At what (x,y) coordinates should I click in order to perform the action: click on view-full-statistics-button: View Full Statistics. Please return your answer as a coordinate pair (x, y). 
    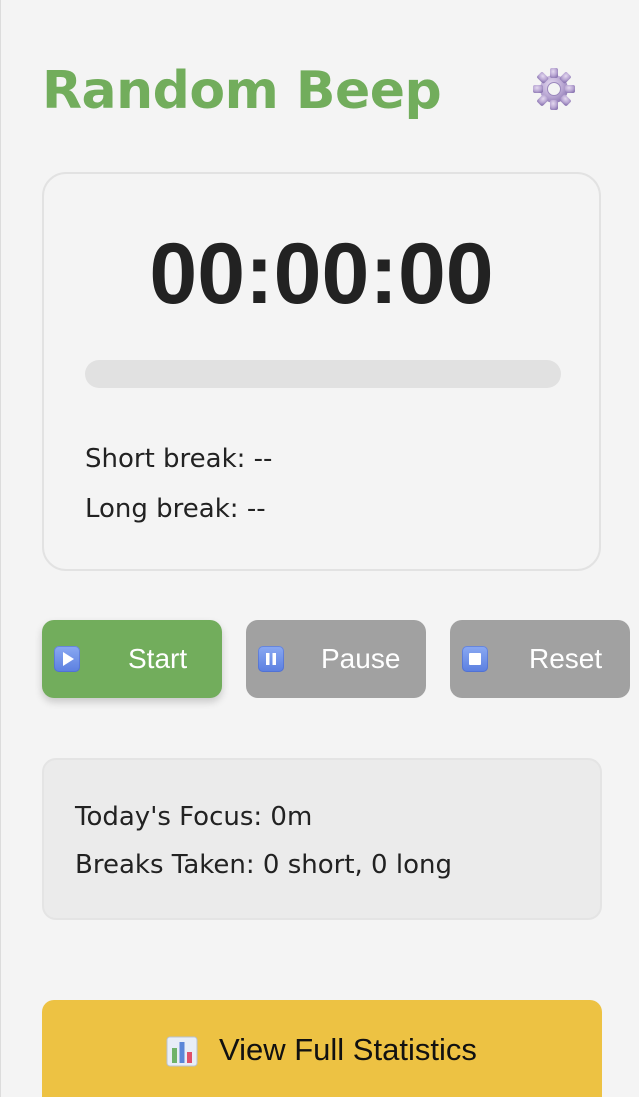
    Looking at the image, I should click on (322, 1048).